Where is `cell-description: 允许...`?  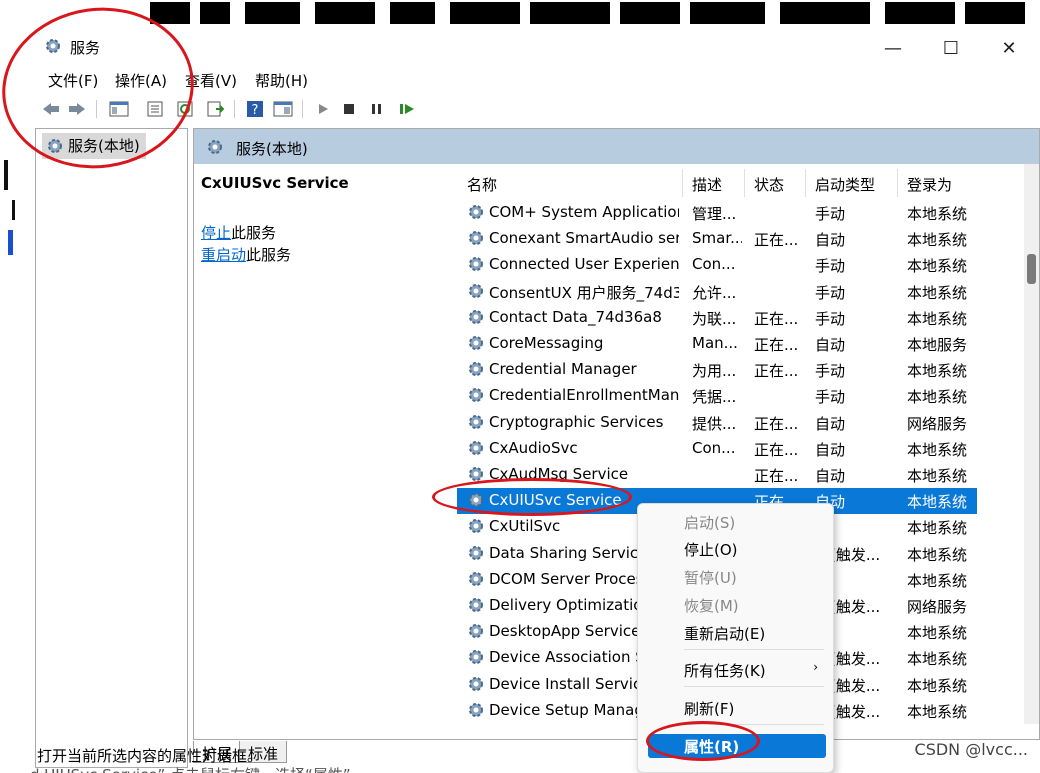 cell-description: 允许... is located at coordinates (714, 292).